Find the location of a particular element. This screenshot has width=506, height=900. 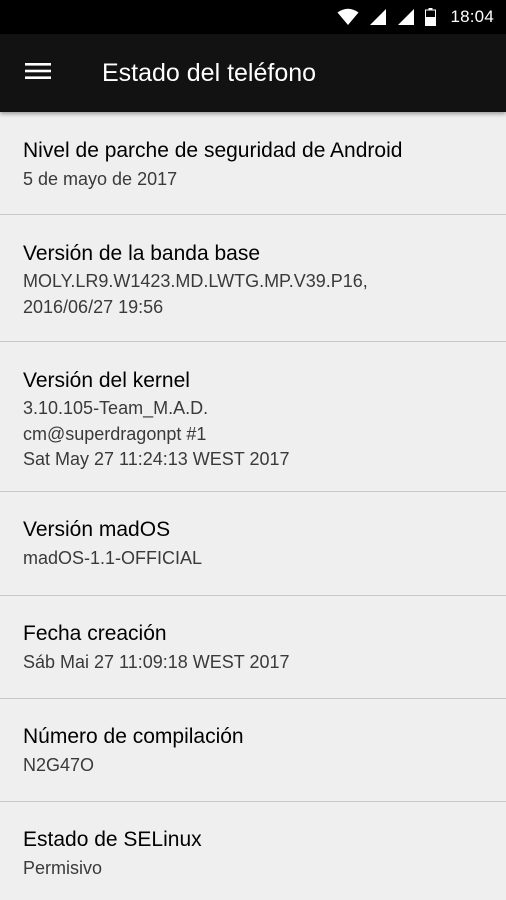

summary-line: Sáb Mai 27 11:09:18 WEST 2017 is located at coordinates (156, 662).